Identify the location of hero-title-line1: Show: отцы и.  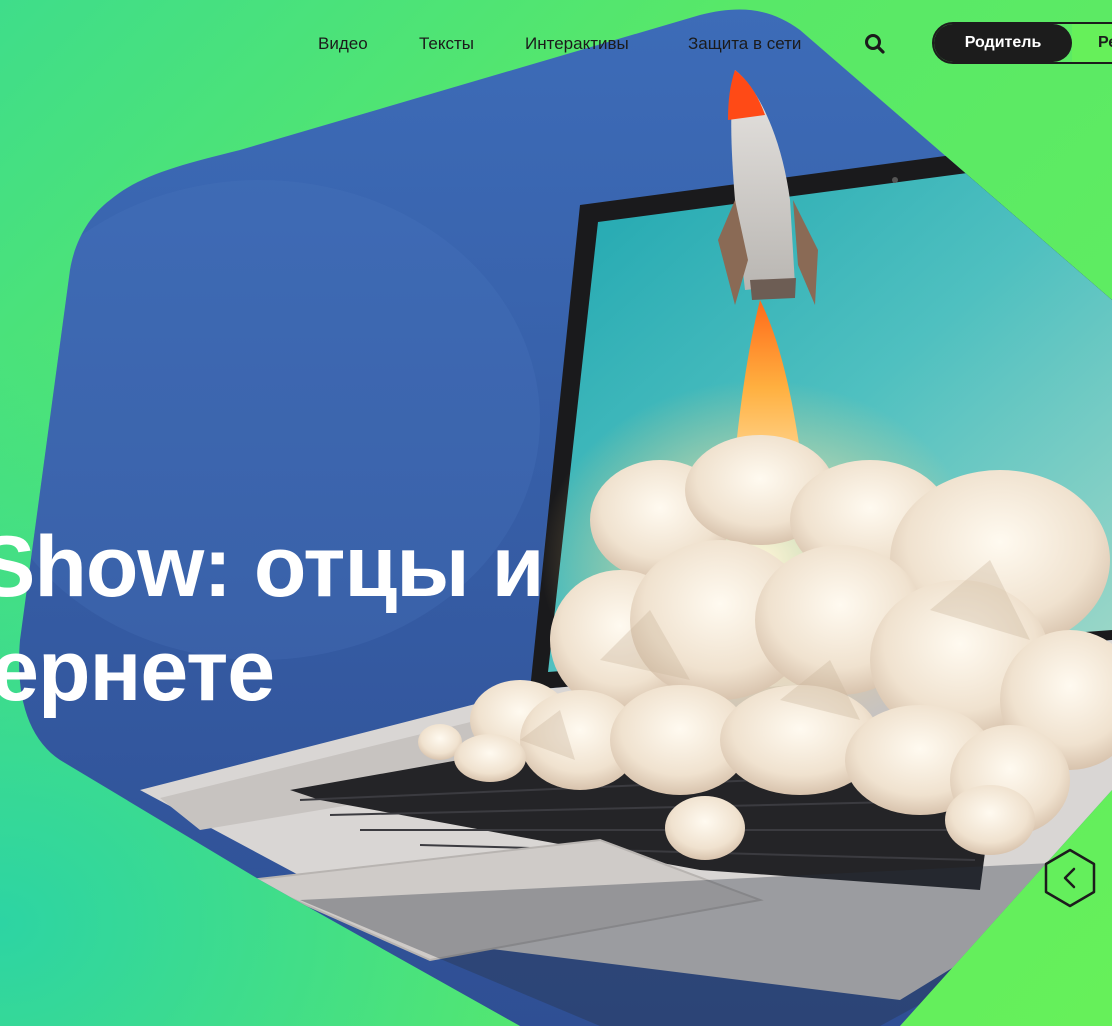
(272, 567).